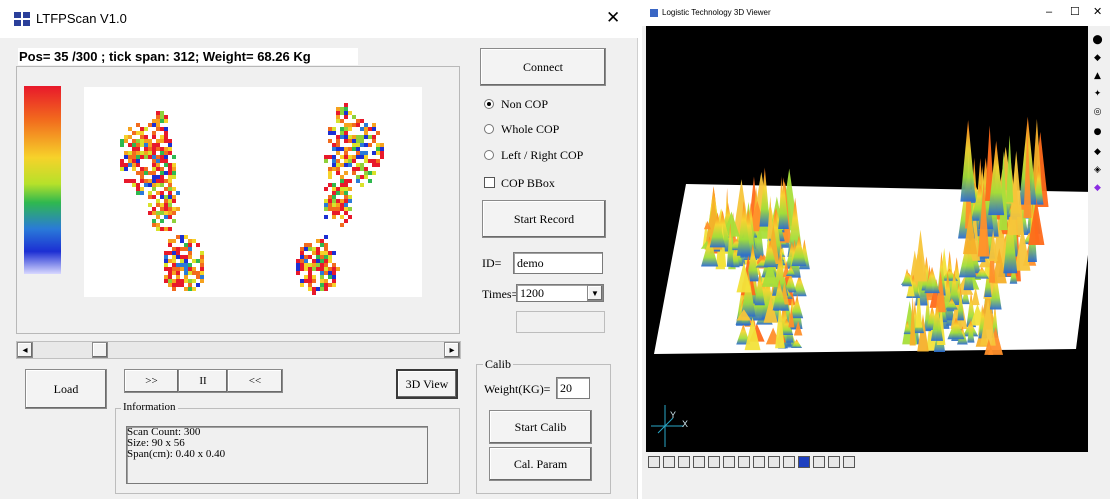  What do you see at coordinates (1049, 12) in the screenshot?
I see `minimize-icon: –` at bounding box center [1049, 12].